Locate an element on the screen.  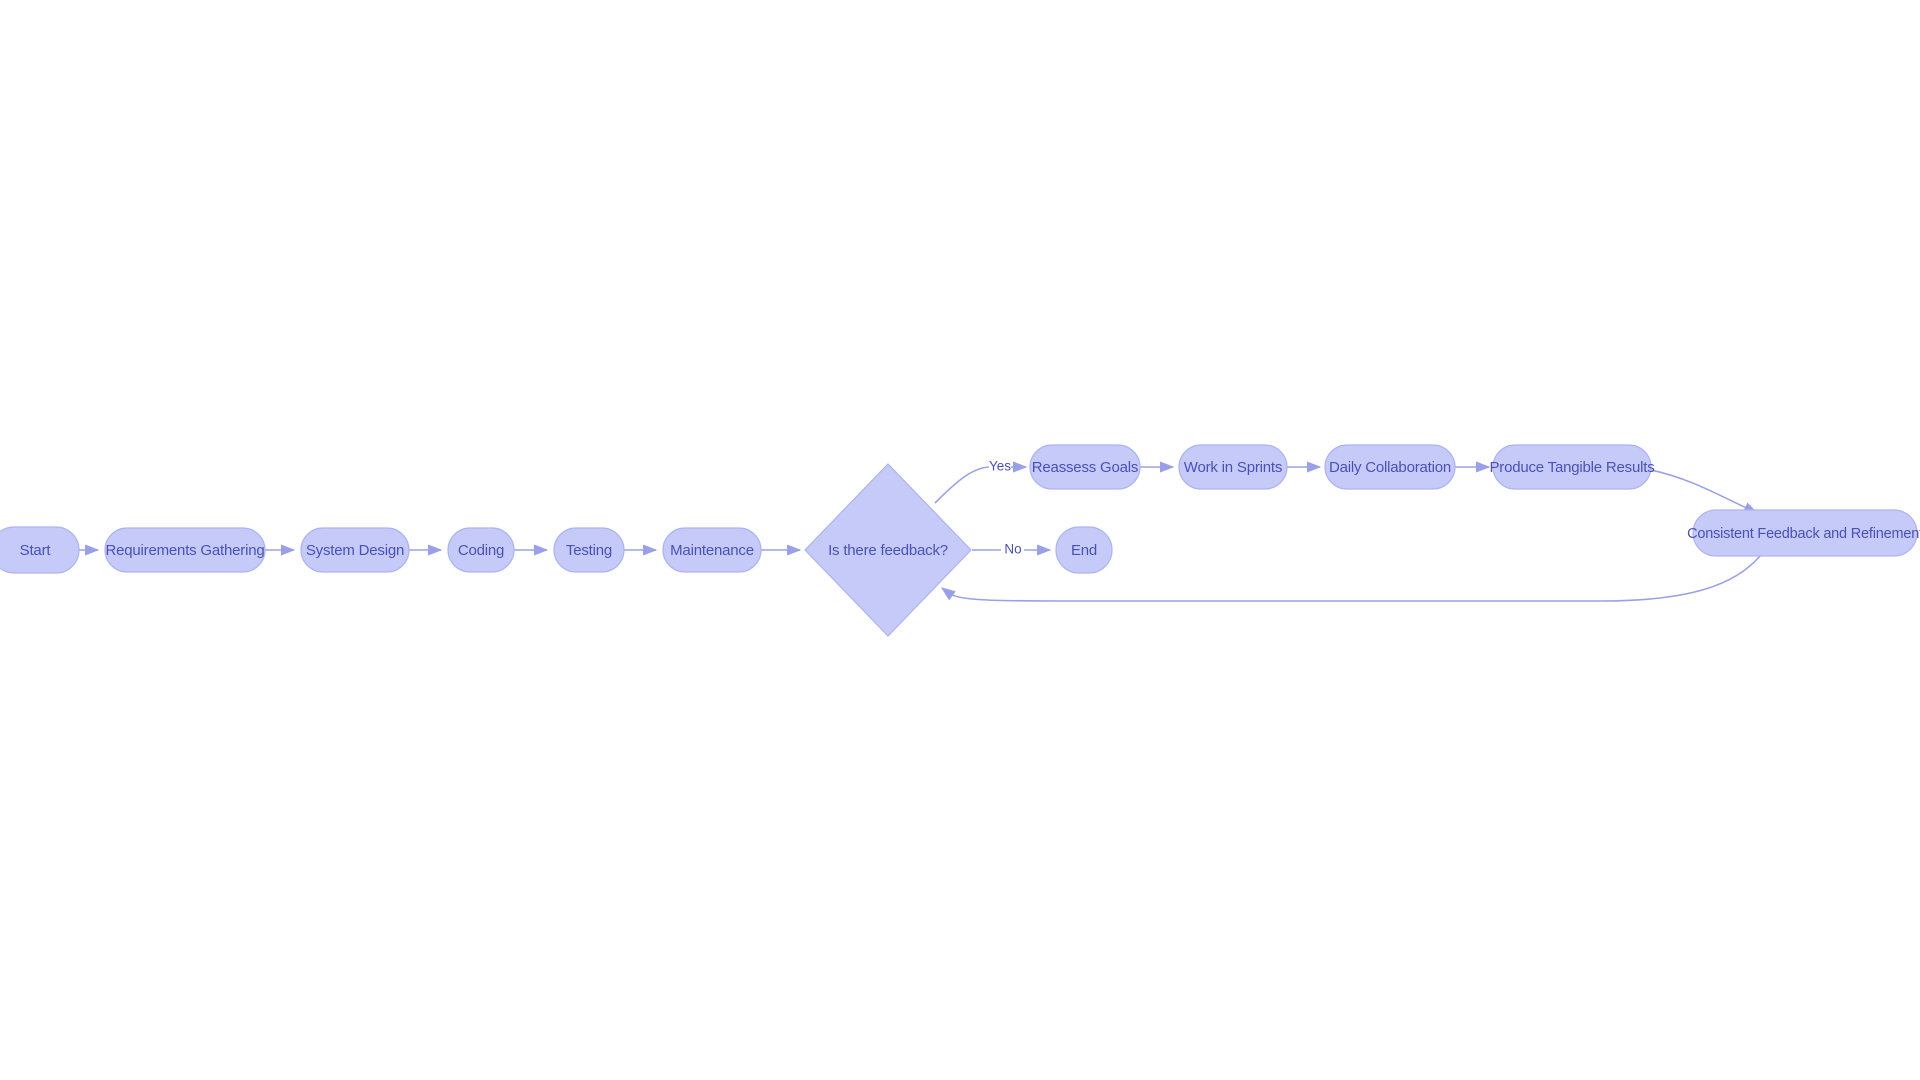
edge-label-no: No is located at coordinates (1012, 549).